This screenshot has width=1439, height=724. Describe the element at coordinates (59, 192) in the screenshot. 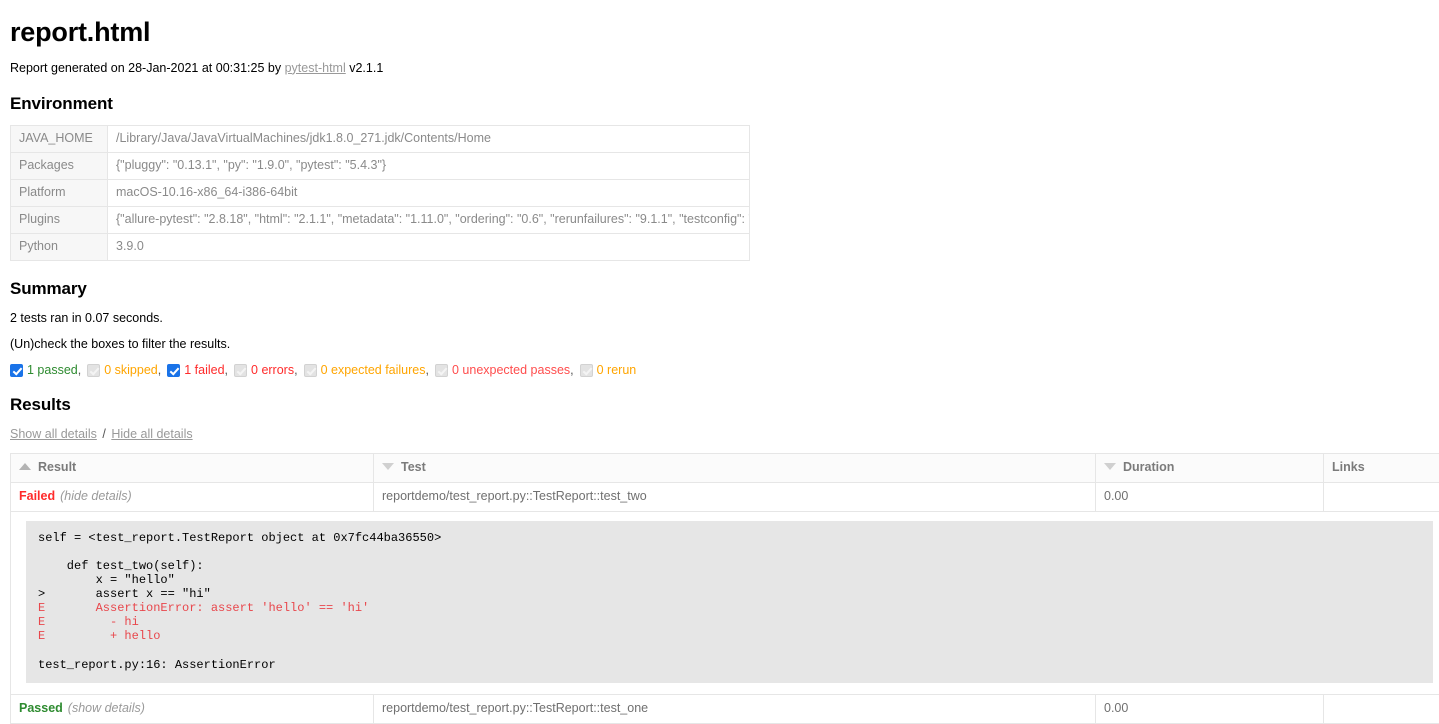

I see `environment-key: Platform` at that location.